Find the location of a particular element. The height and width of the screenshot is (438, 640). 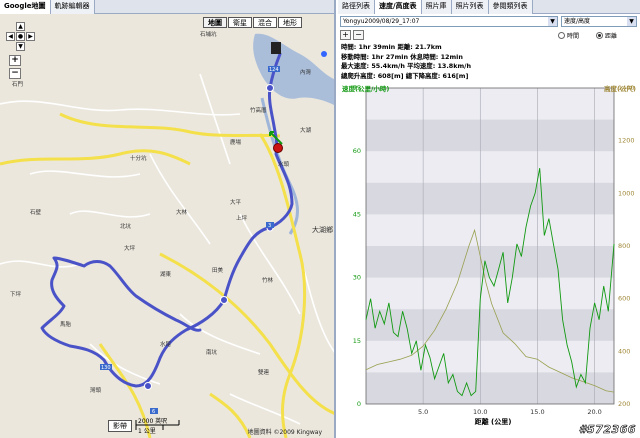

map-place-label: 大湖 is located at coordinates (306, 130).